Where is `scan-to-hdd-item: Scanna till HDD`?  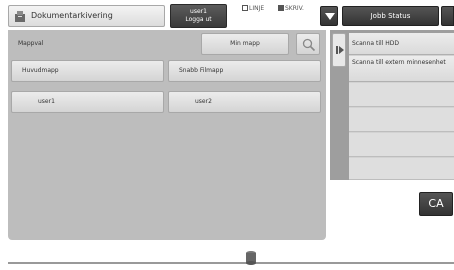 scan-to-hdd-item: Scanna till HDD is located at coordinates (401, 44).